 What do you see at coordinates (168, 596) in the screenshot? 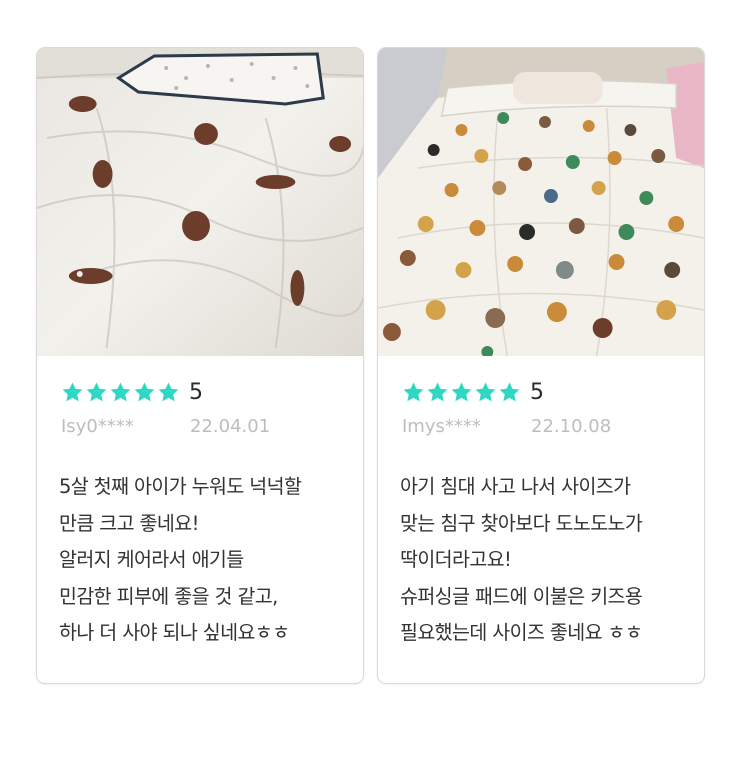
I see `review-line: 민감한 피부에 좋을 것 같고,` at bounding box center [168, 596].